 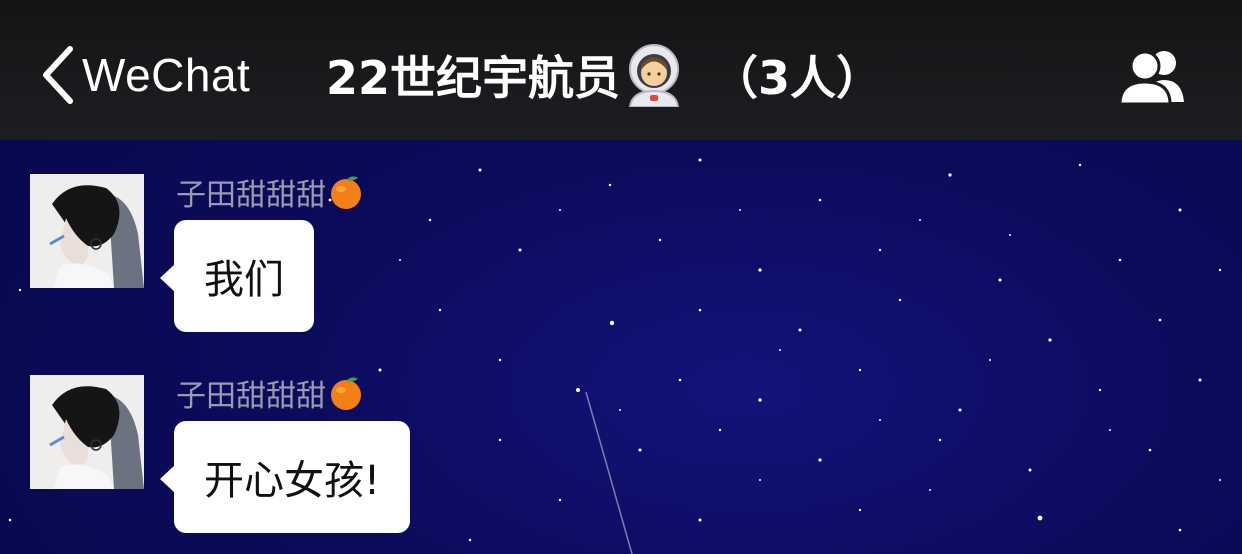 I want to click on message-bubble: 开心女孩!, so click(x=285, y=477).